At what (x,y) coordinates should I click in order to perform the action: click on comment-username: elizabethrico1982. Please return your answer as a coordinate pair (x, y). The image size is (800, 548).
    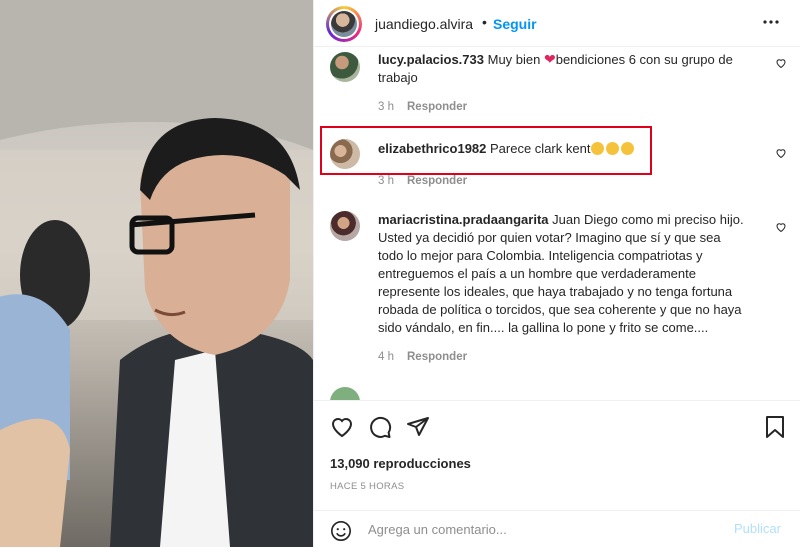
    Looking at the image, I should click on (432, 148).